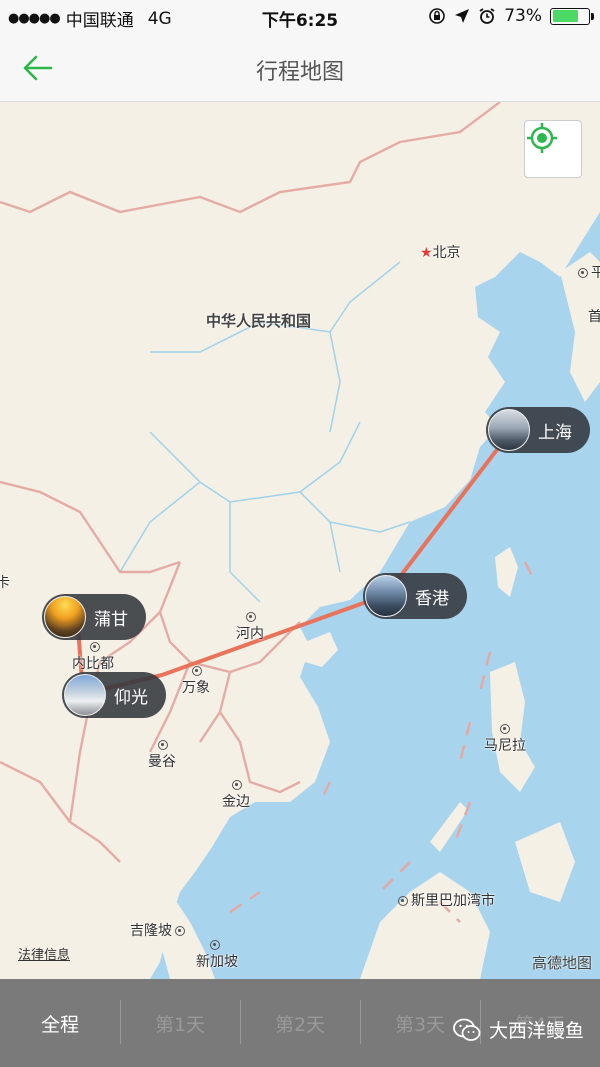 The height and width of the screenshot is (1067, 600). I want to click on city-label-hanoi: 河内, so click(250, 627).